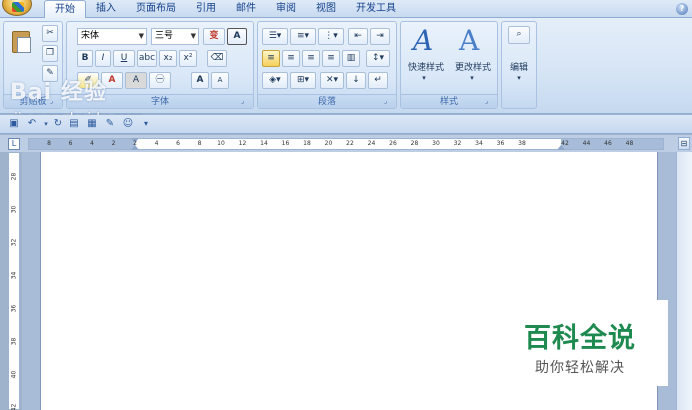 This screenshot has width=692, height=410. I want to click on new-document-icon: ▤, so click(74, 124).